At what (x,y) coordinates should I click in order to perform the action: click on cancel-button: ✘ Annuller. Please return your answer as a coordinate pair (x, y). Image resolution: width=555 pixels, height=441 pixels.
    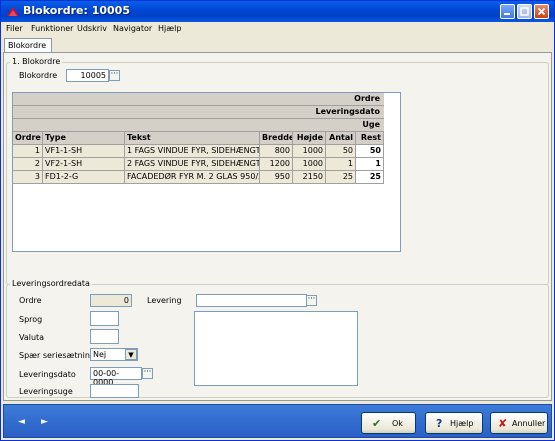
    Looking at the image, I should click on (519, 423).